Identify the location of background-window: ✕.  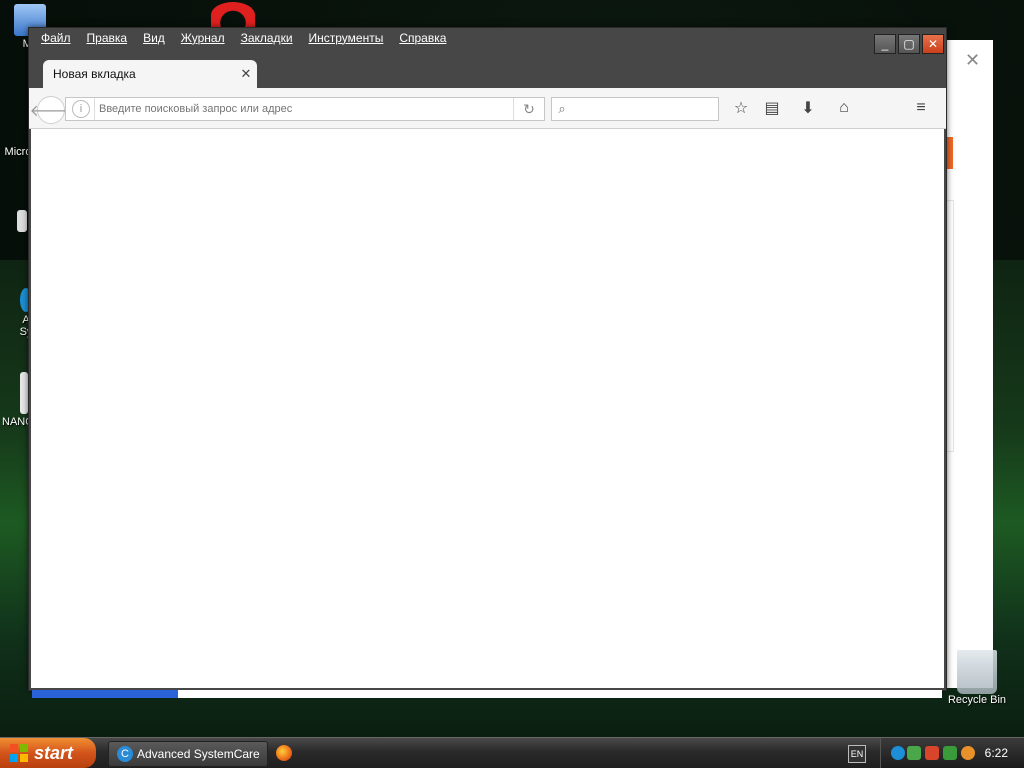
(966, 364).